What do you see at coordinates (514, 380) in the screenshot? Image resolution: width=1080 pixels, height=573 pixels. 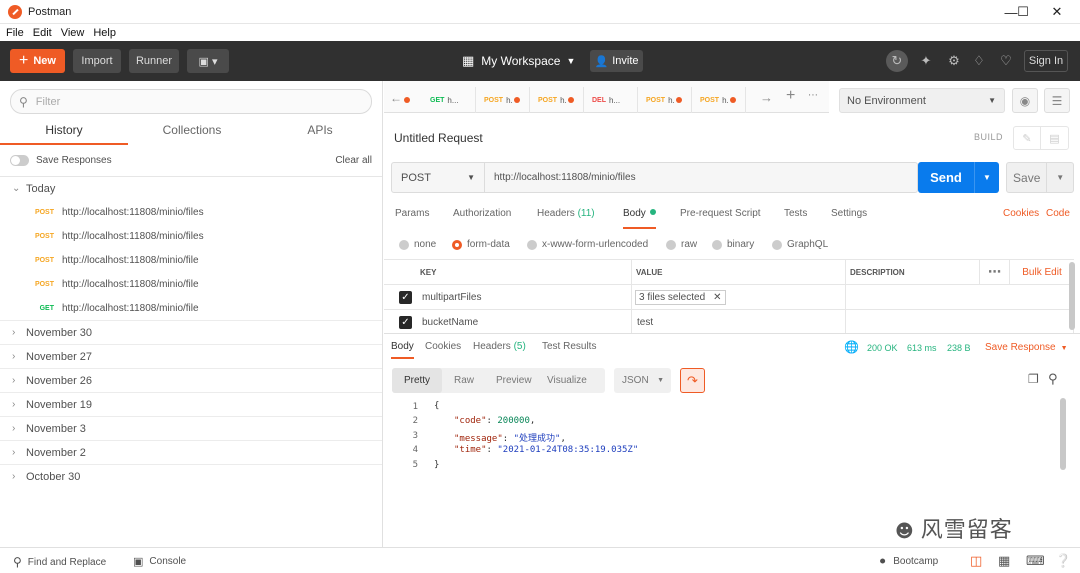 I see `format-preview: Preview` at bounding box center [514, 380].